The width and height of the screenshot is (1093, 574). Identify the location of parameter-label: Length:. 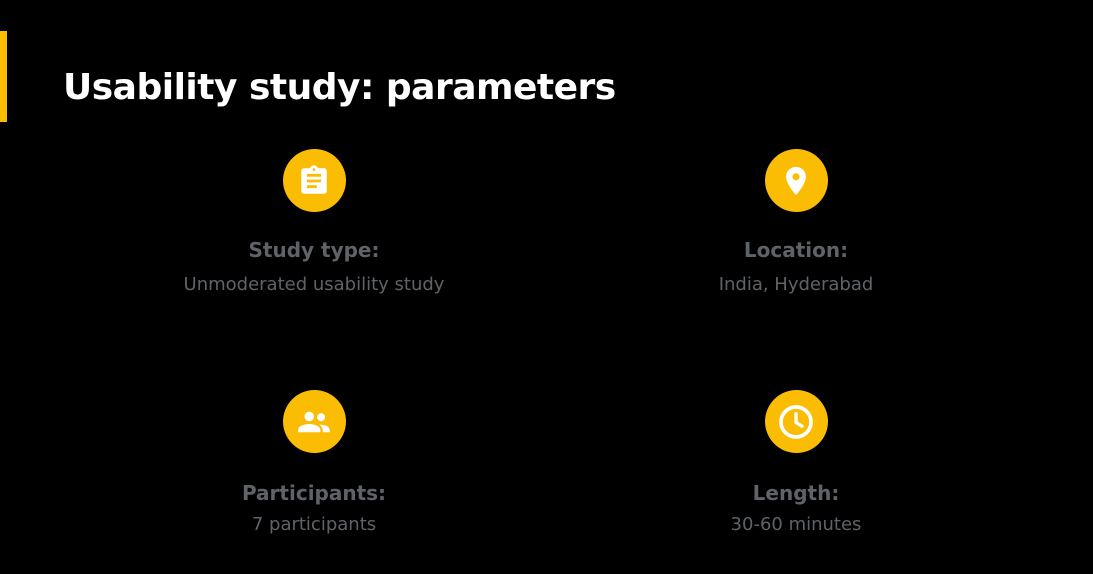
(796, 493).